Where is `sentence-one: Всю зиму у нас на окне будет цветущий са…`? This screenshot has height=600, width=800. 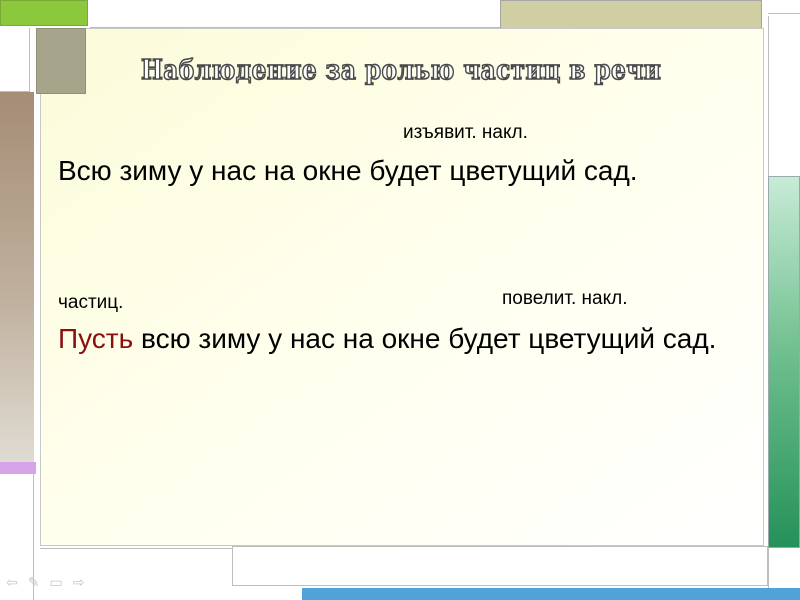
sentence-one: Всю зиму у нас на окне будет цветущий са… is located at coordinates (348, 170).